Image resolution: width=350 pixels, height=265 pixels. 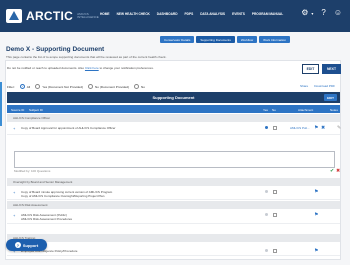 I want to click on col-yes: Yes, so click(x=265, y=109).